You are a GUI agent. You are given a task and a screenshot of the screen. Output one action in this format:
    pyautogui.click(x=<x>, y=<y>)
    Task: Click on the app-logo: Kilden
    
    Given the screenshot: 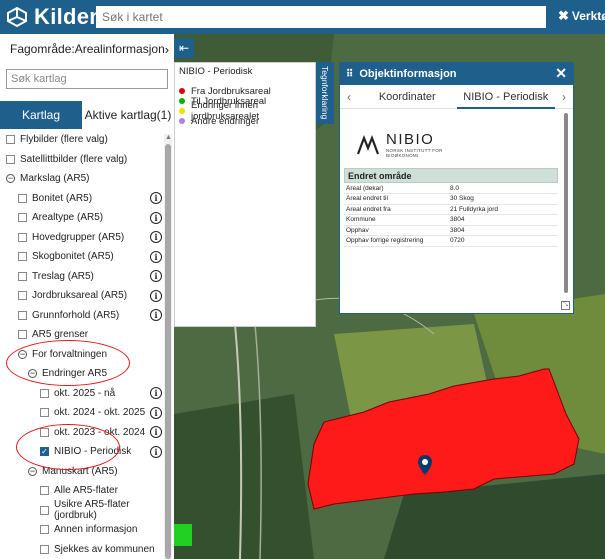 What is the action you would take?
    pyautogui.click(x=54, y=17)
    